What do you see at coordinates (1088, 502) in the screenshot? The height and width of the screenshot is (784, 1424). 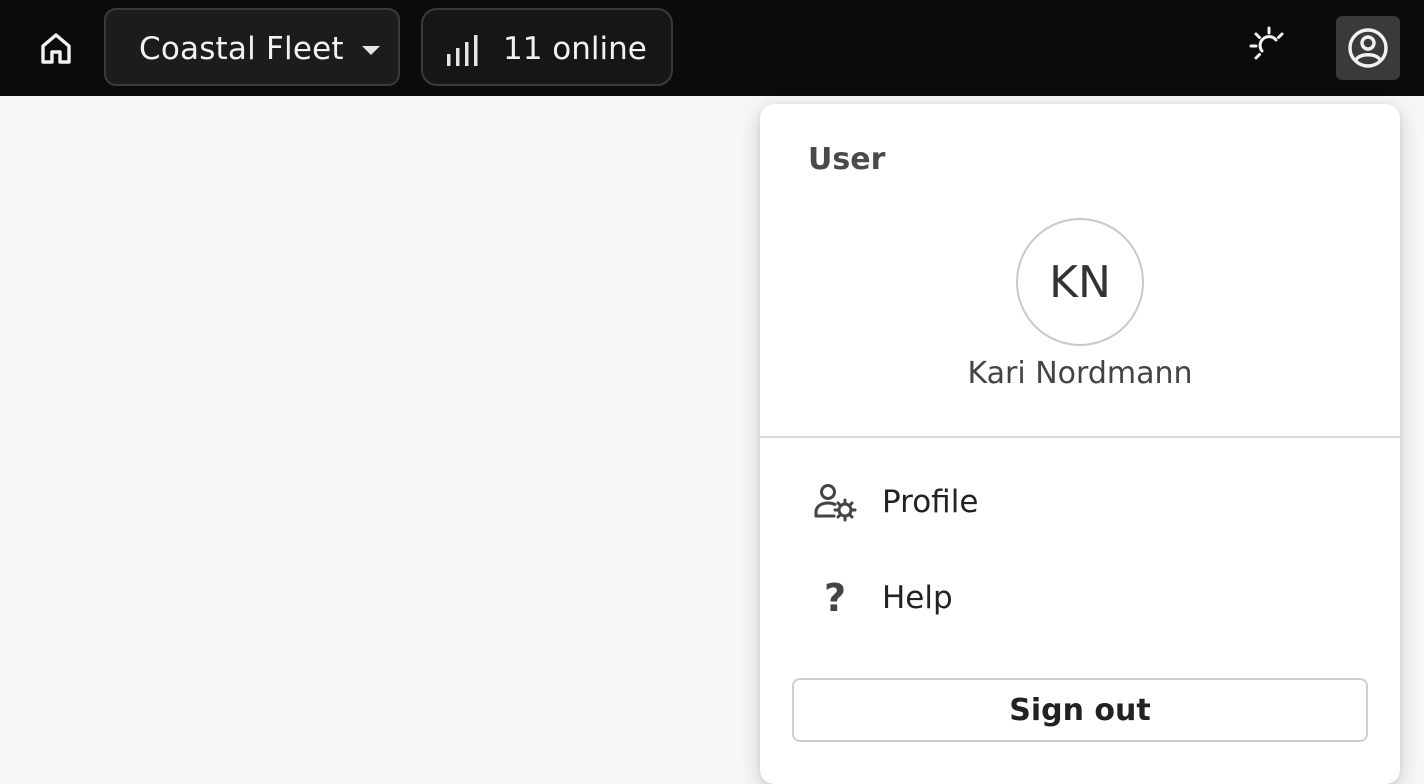 I see `menu-item-profile: Profile` at bounding box center [1088, 502].